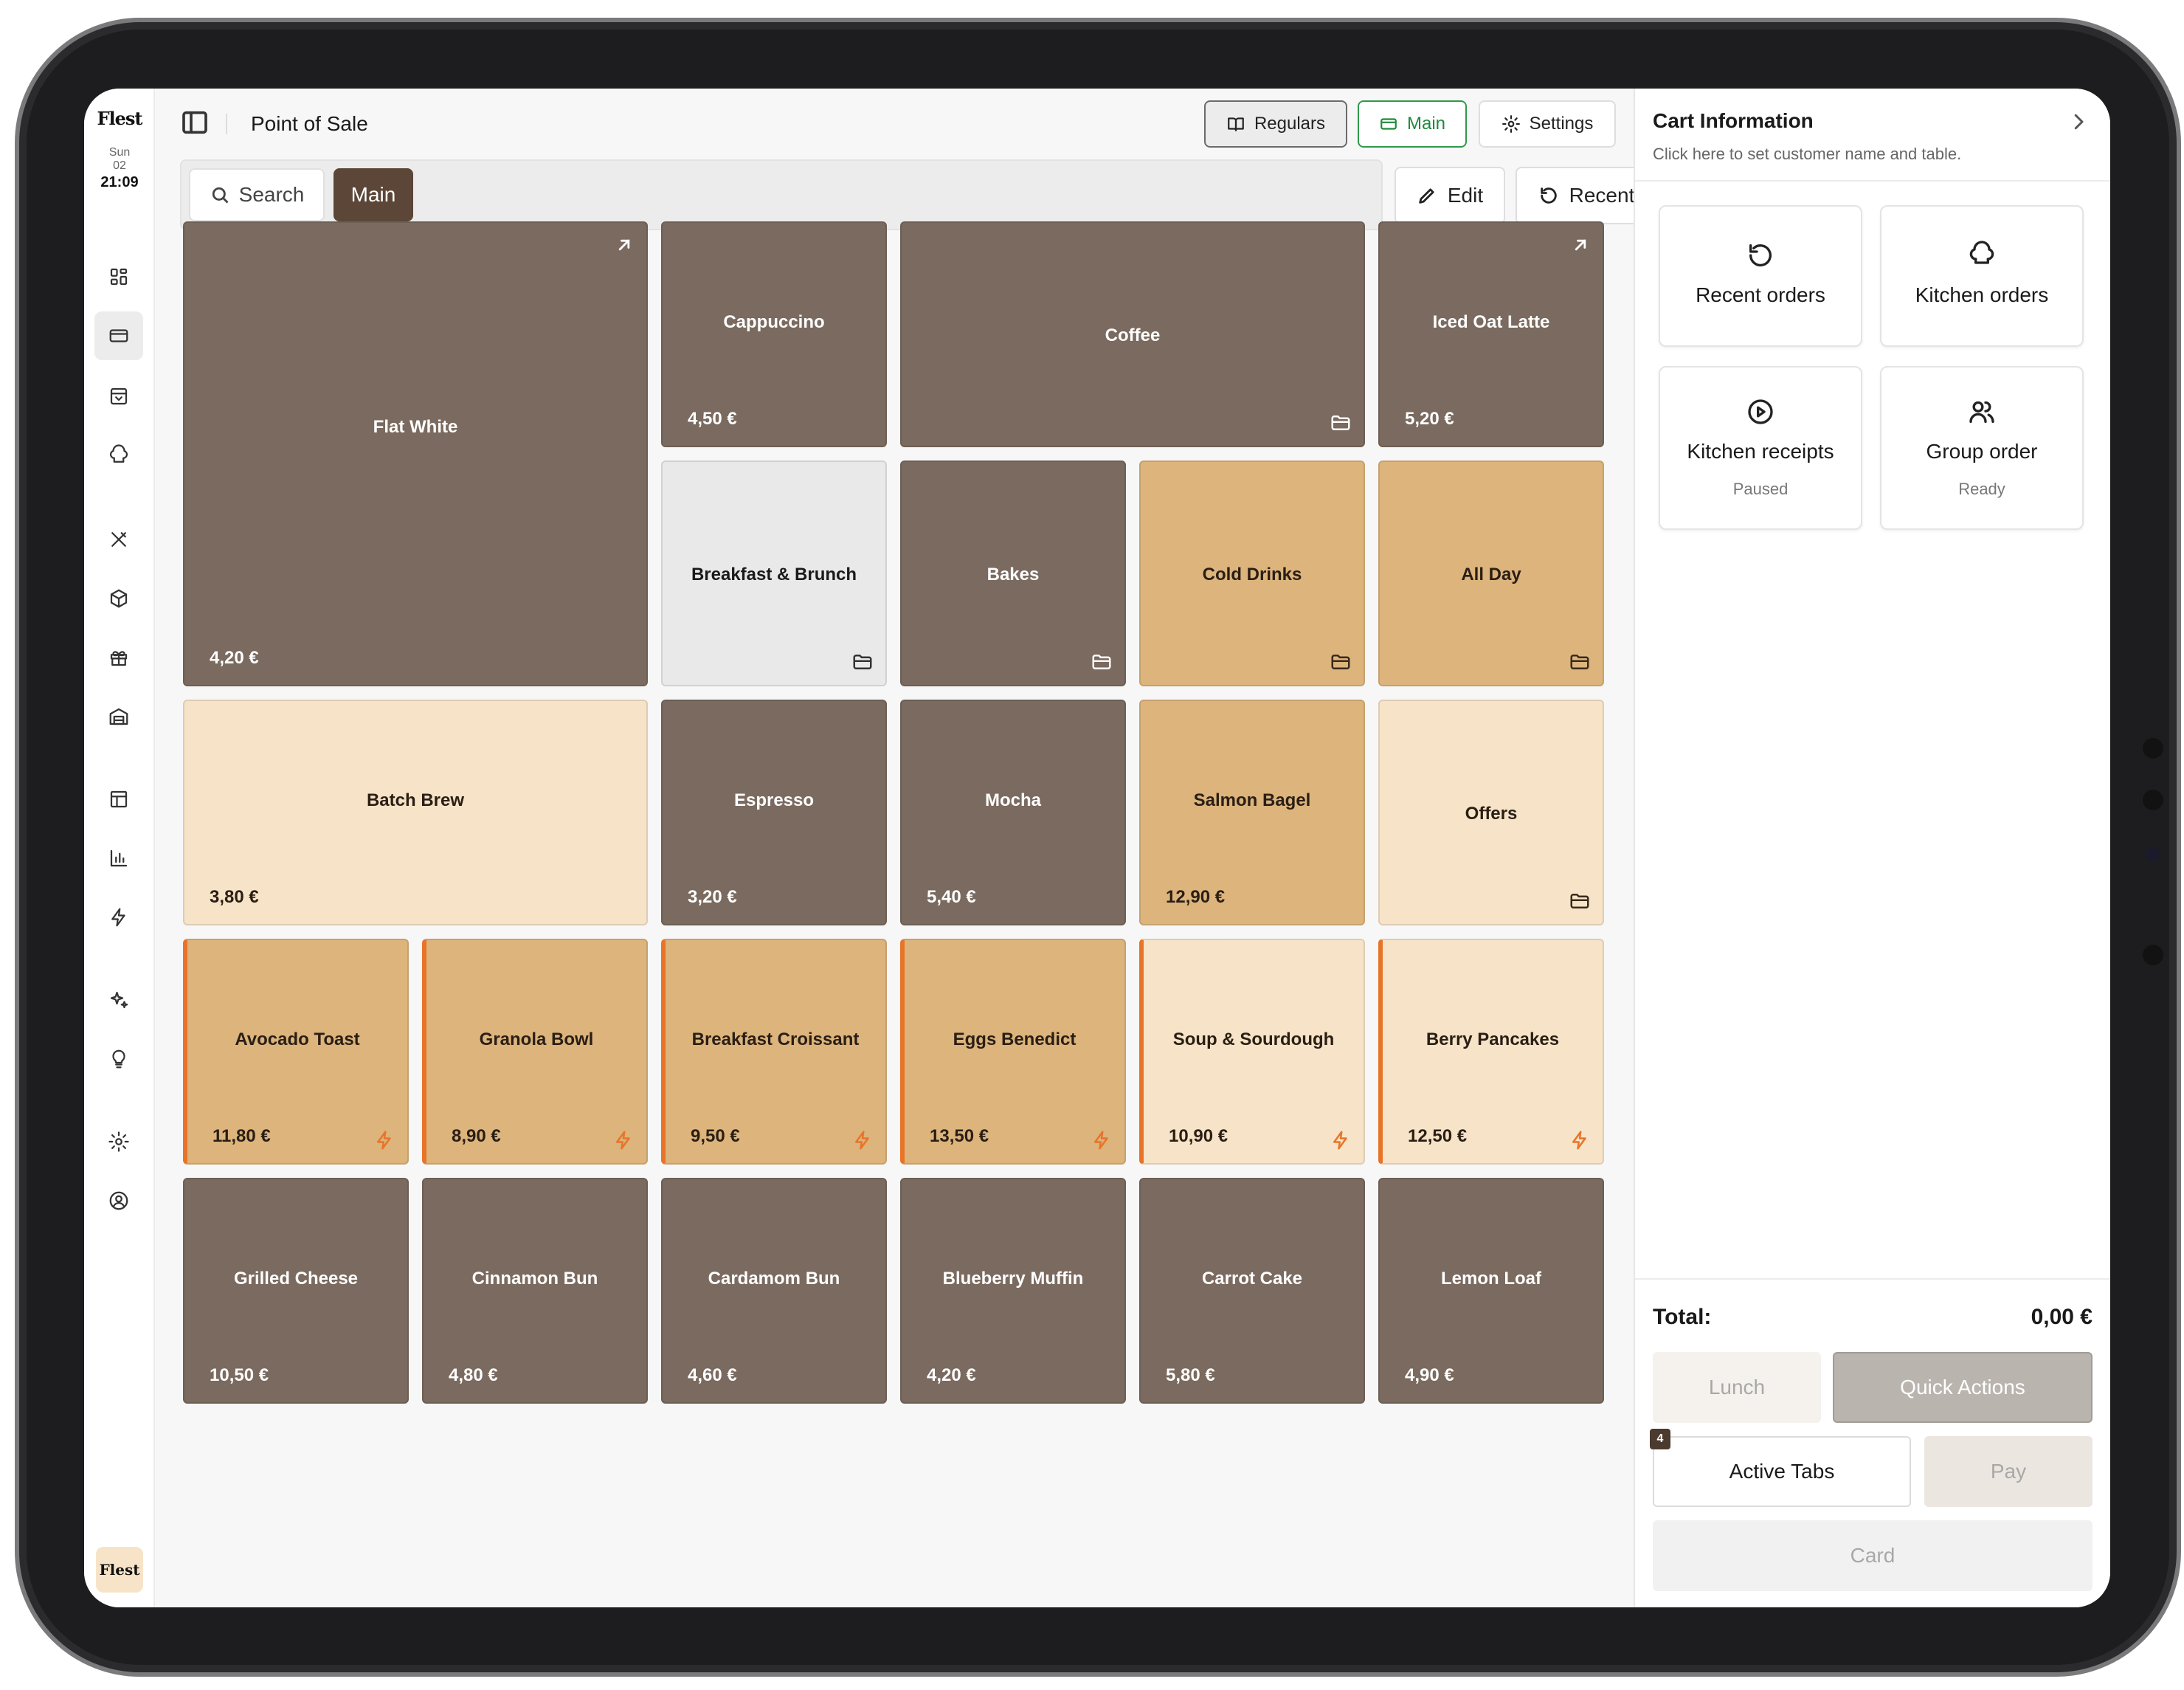 This screenshot has height=1690, width=2184. Describe the element at coordinates (119, 599) in the screenshot. I see `package-icon` at that location.